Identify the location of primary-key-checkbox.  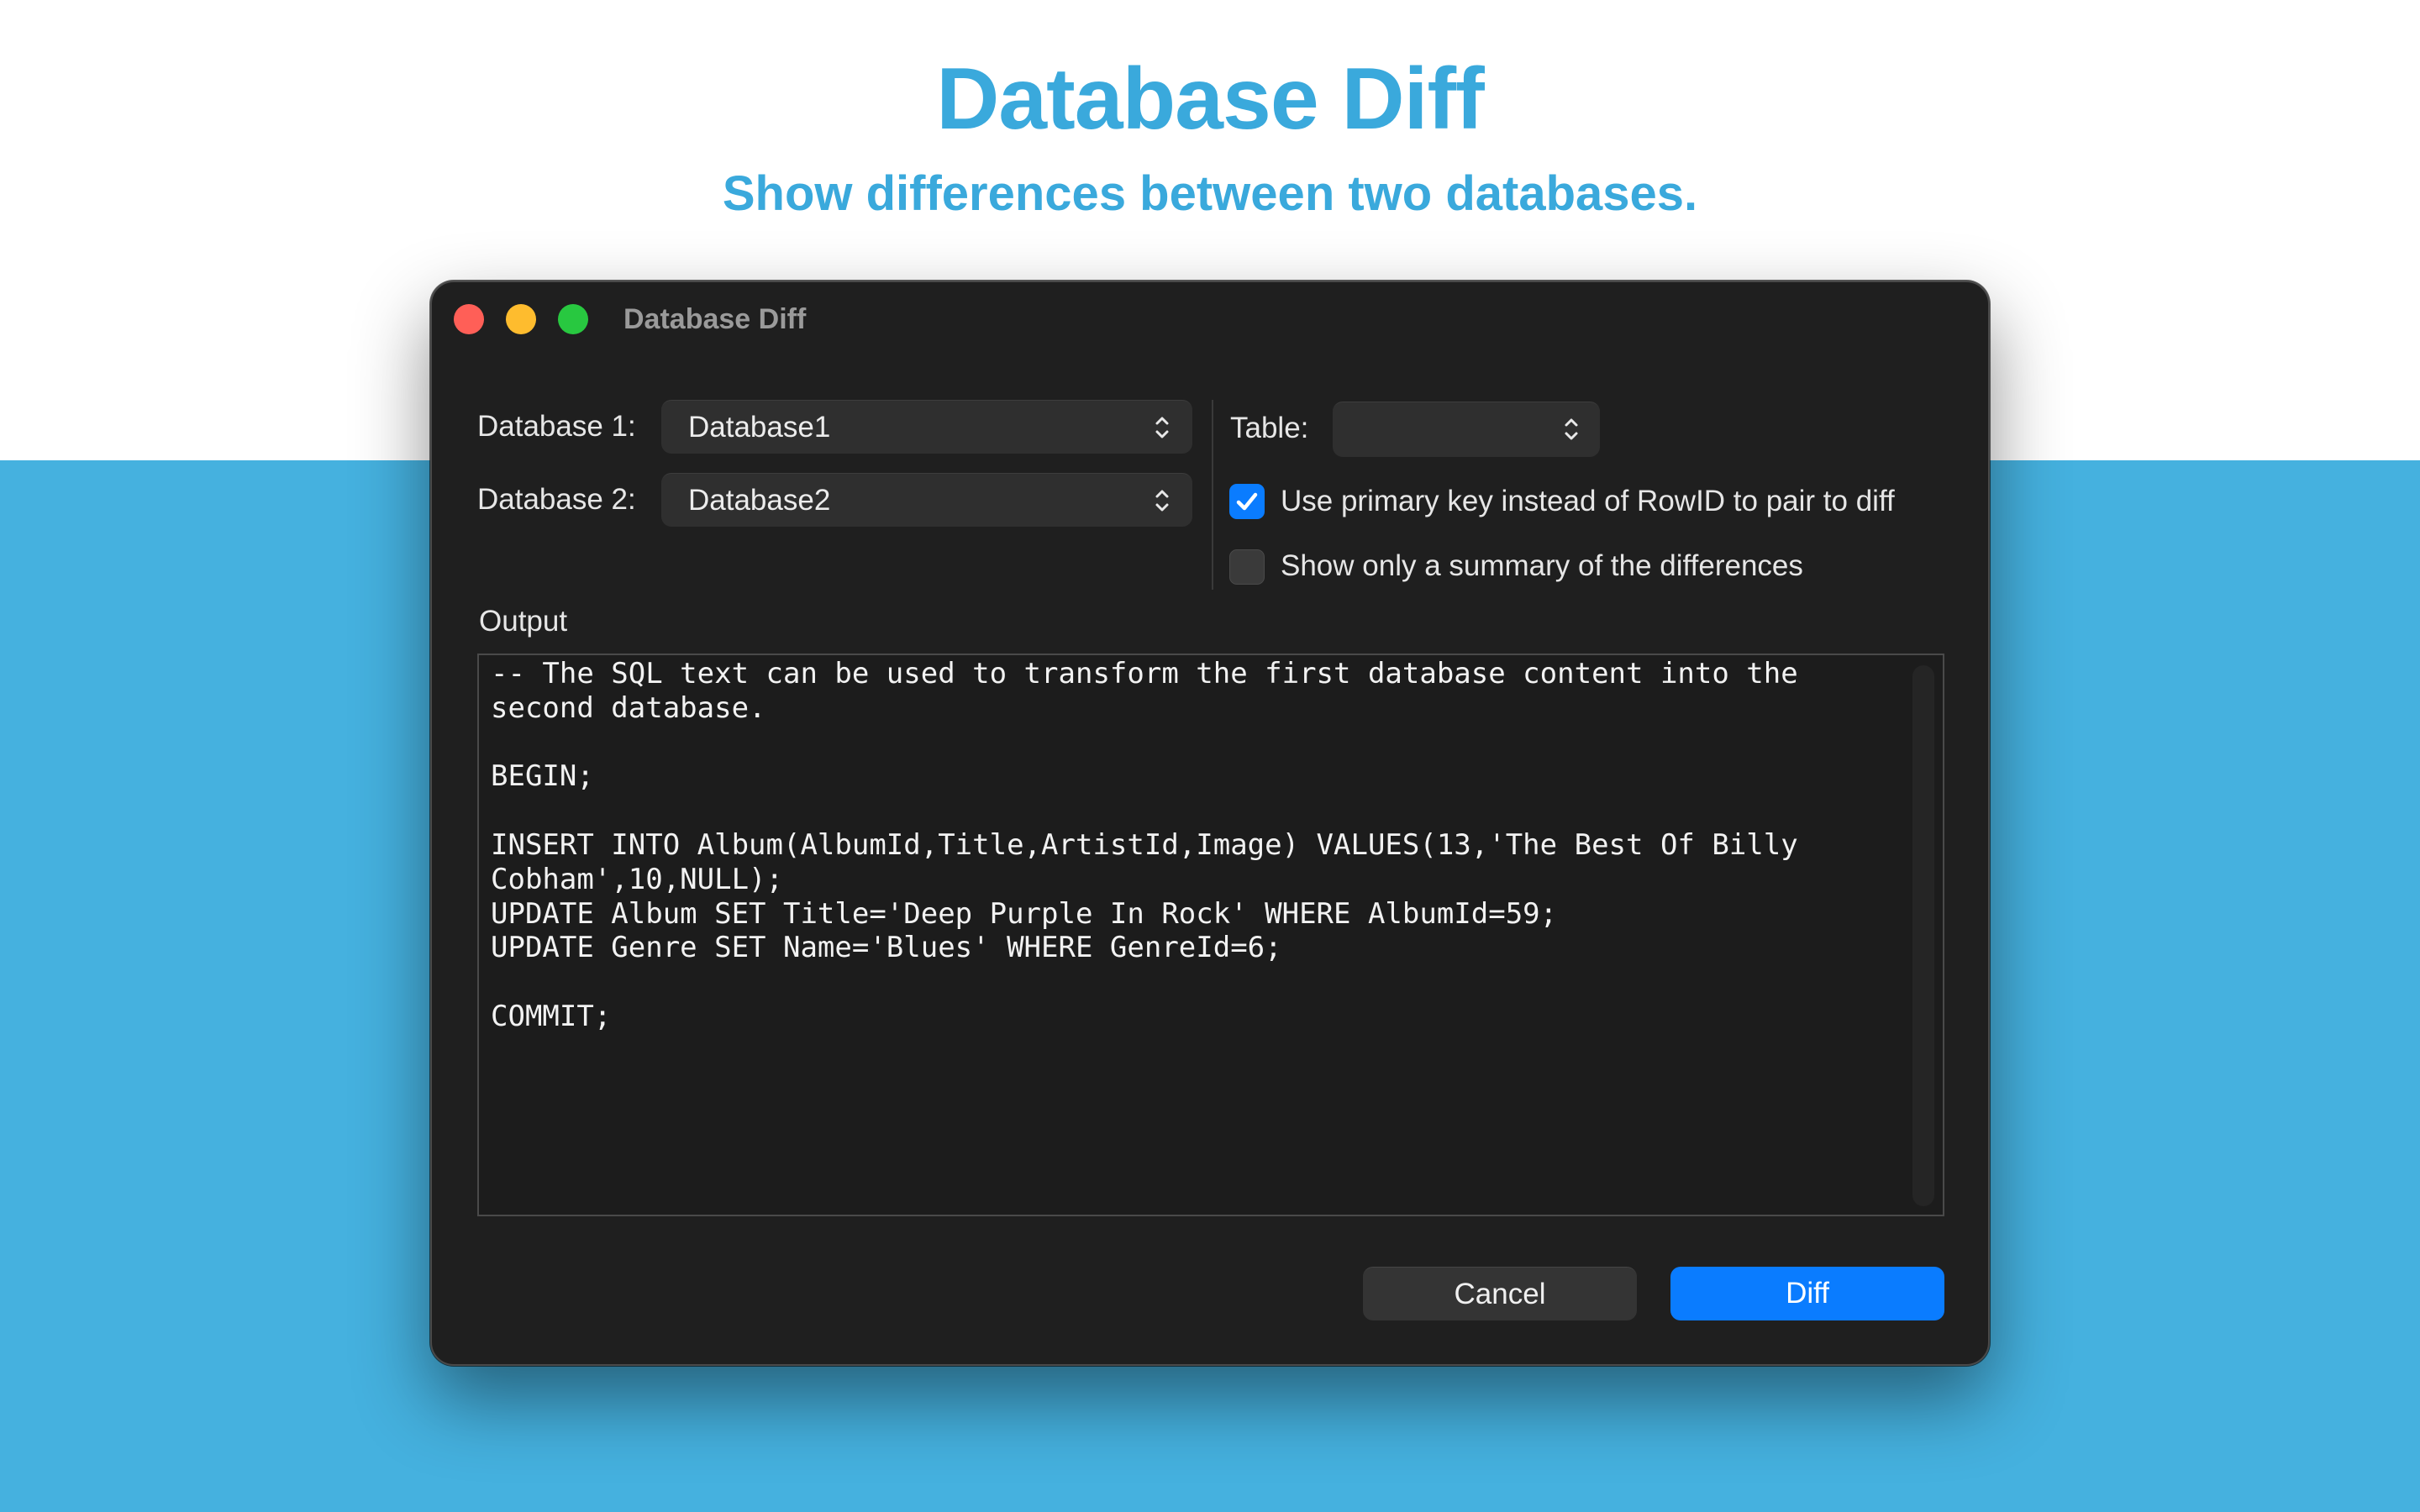
(1247, 501).